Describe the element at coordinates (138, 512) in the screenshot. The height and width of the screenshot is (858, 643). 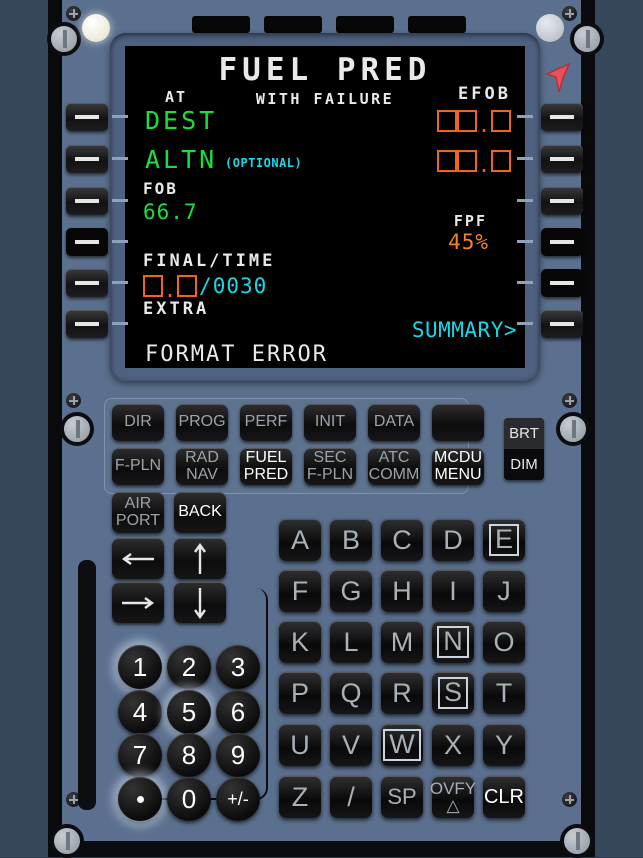
I see `key-airport: AIR PORT` at that location.